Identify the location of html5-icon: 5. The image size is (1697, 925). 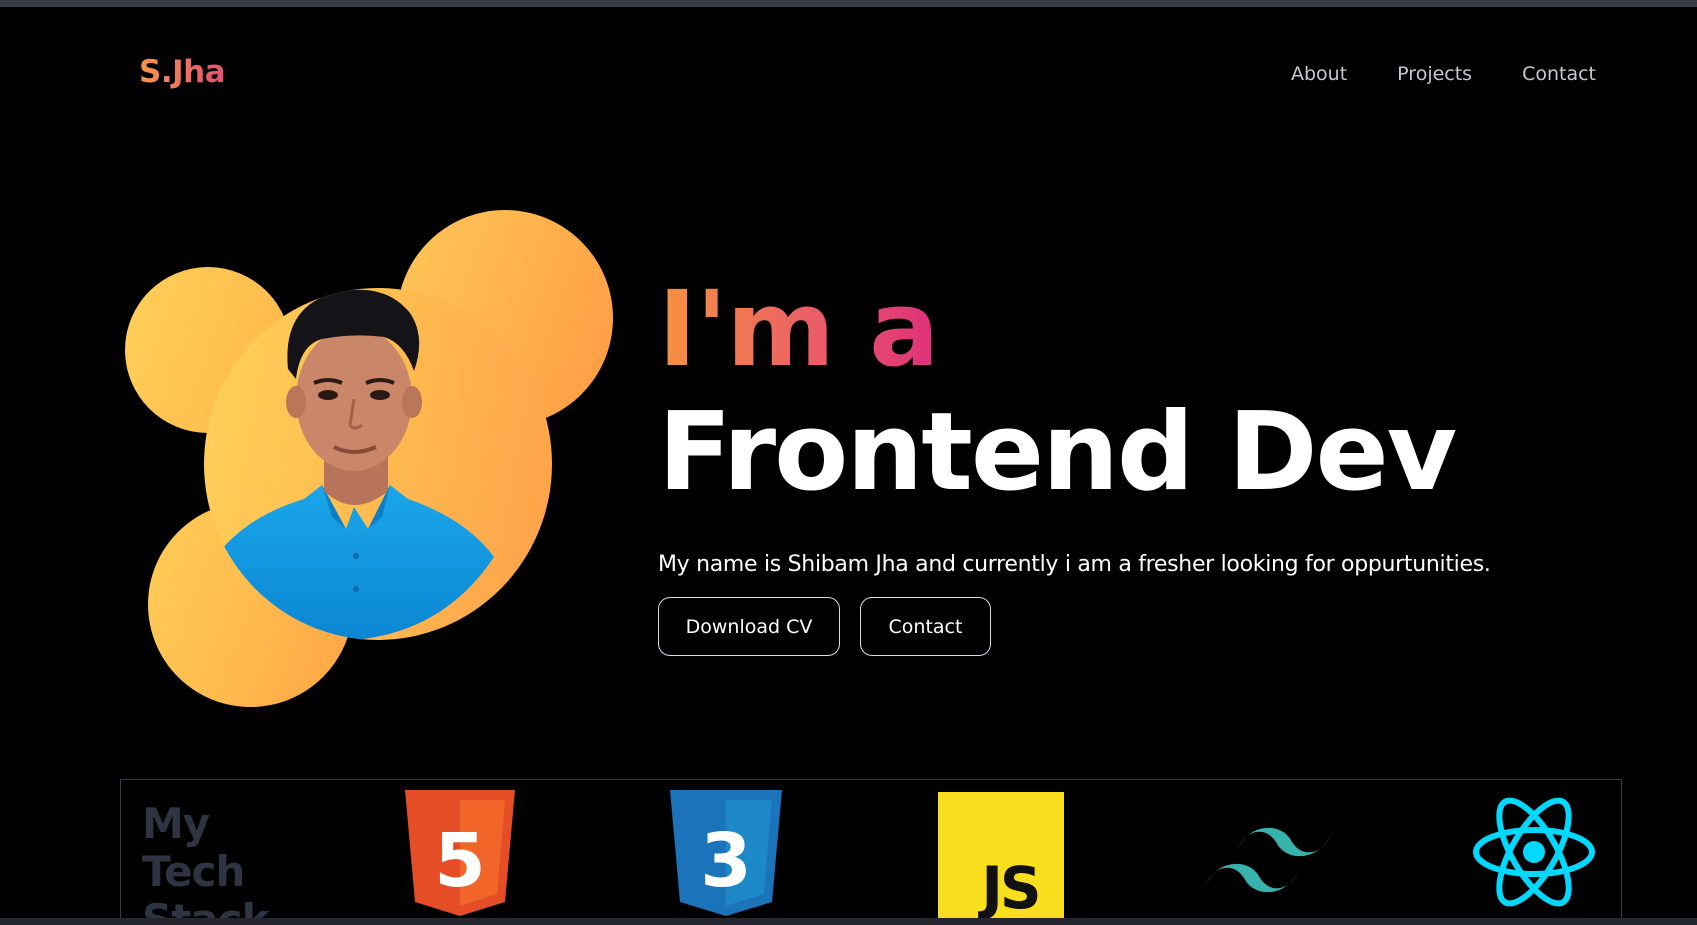
(460, 853).